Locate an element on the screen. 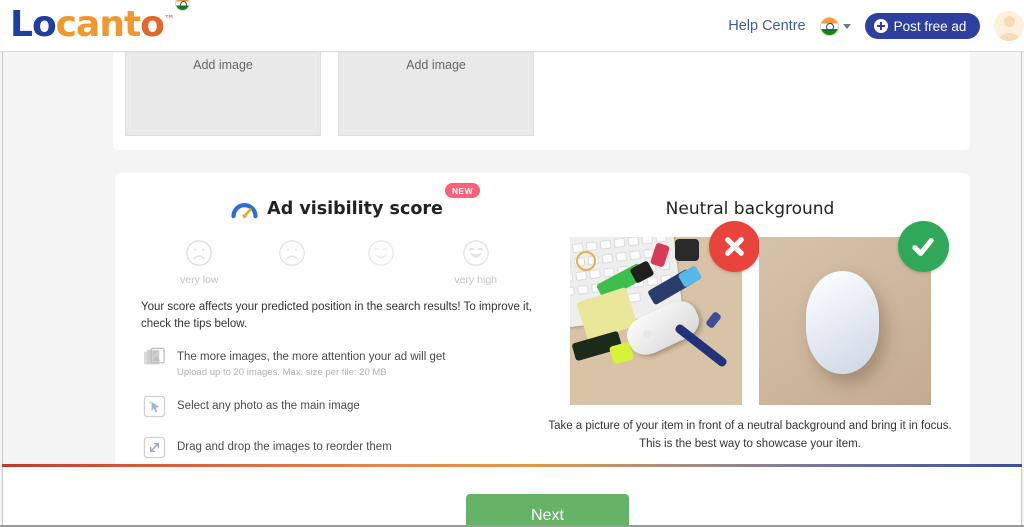 Image resolution: width=1024 pixels, height=527 pixels. blue-pen-tip is located at coordinates (713, 320).